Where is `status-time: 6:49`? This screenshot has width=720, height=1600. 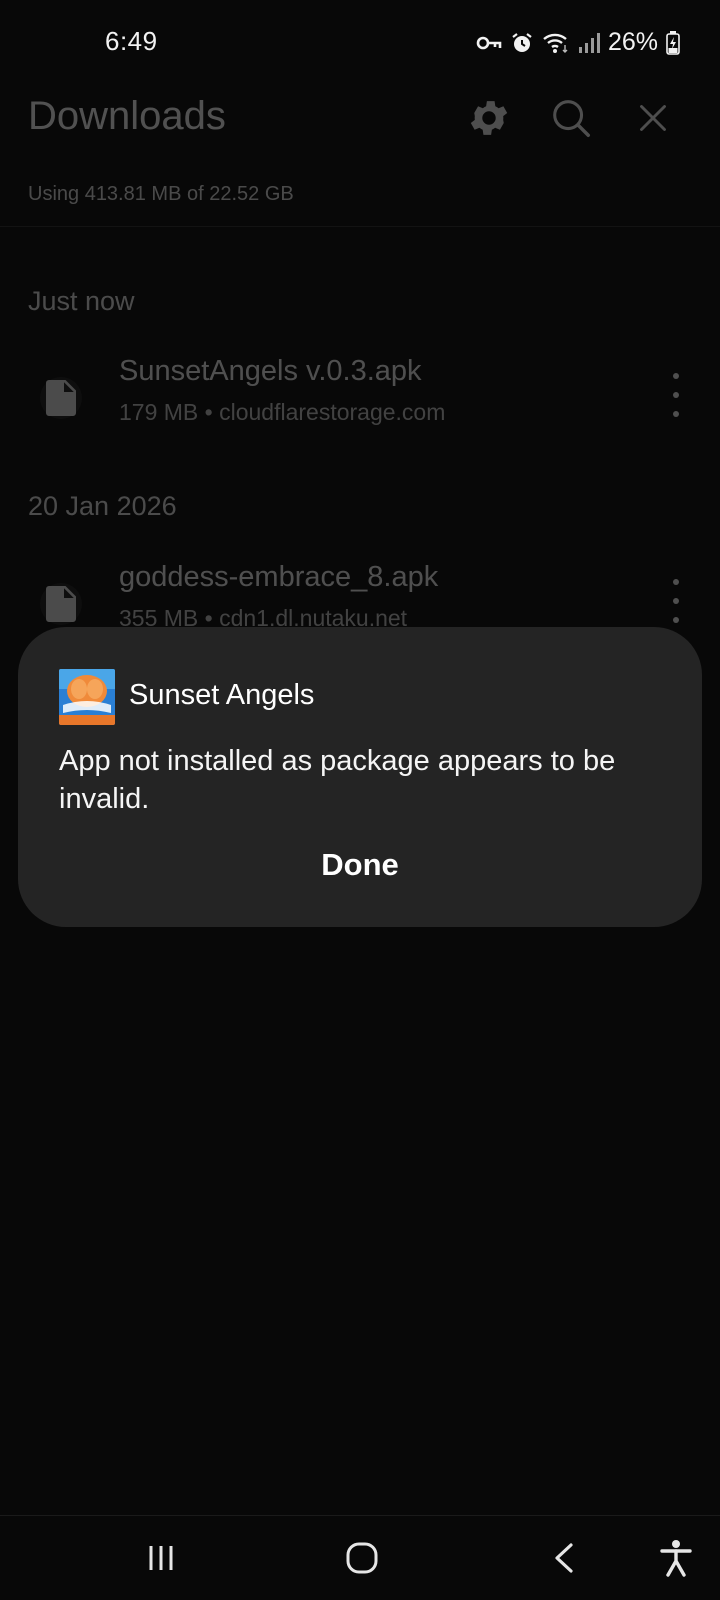
status-time: 6:49 is located at coordinates (131, 41).